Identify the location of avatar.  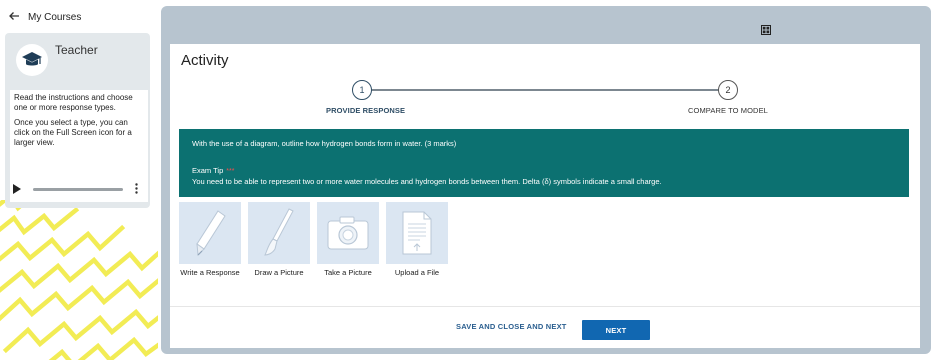
(32, 60).